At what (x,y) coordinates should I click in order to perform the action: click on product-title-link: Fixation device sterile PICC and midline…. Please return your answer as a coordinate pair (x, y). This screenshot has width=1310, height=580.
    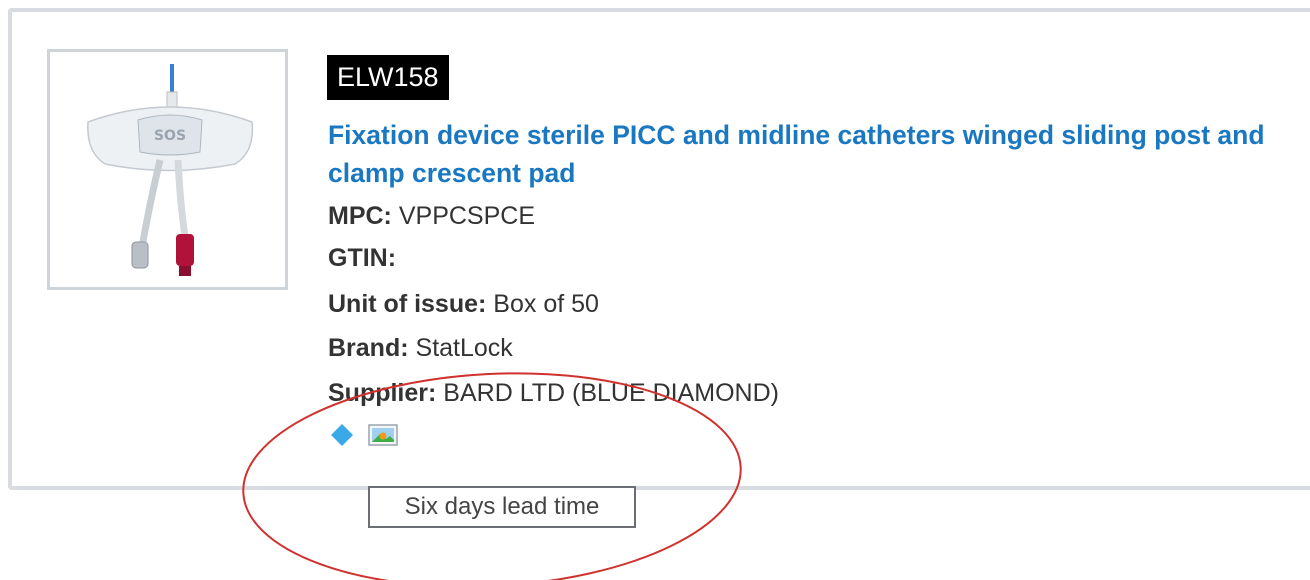
    Looking at the image, I should click on (808, 154).